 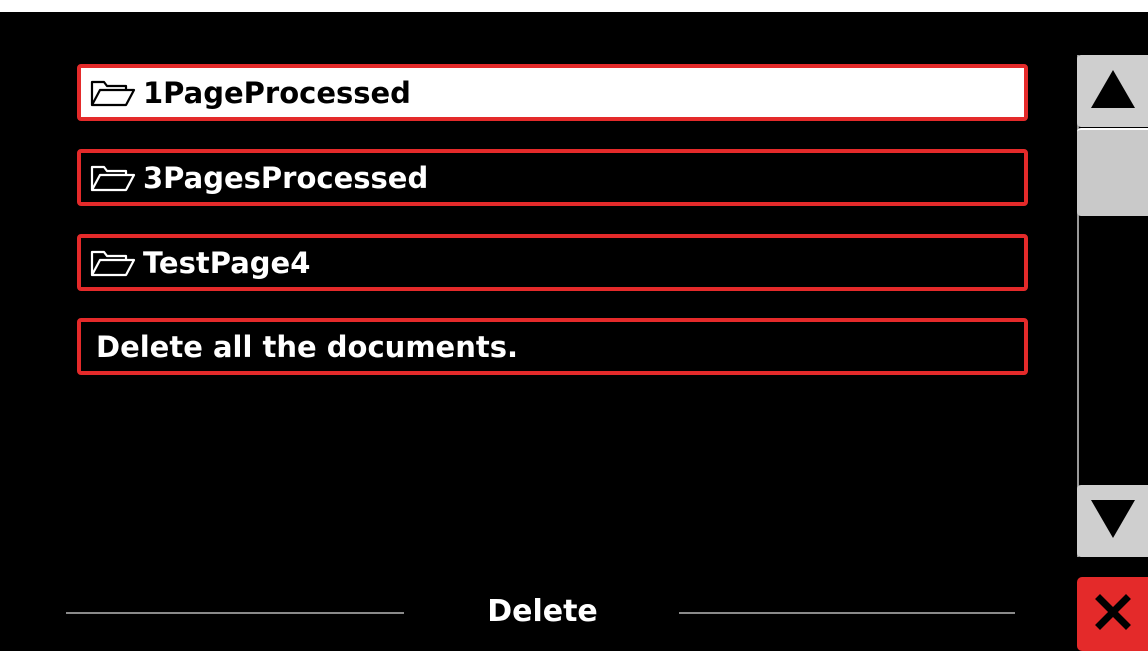 I want to click on triangle-down-icon, so click(x=1113, y=521).